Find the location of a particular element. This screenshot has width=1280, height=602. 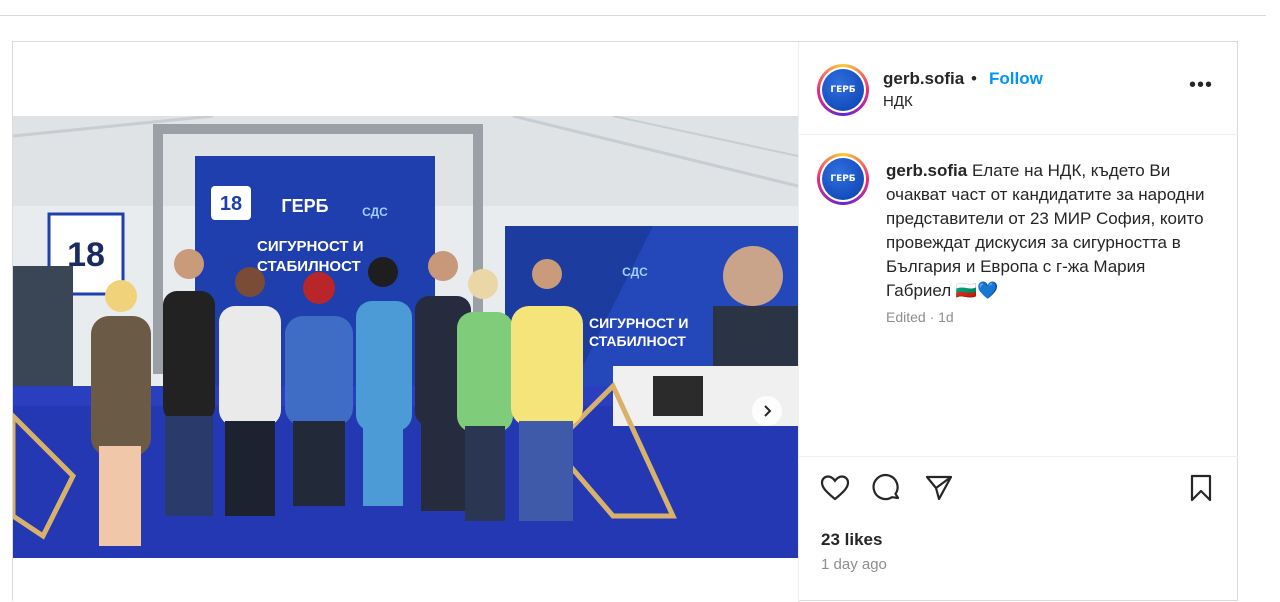

heart-icon is located at coordinates (835, 488).